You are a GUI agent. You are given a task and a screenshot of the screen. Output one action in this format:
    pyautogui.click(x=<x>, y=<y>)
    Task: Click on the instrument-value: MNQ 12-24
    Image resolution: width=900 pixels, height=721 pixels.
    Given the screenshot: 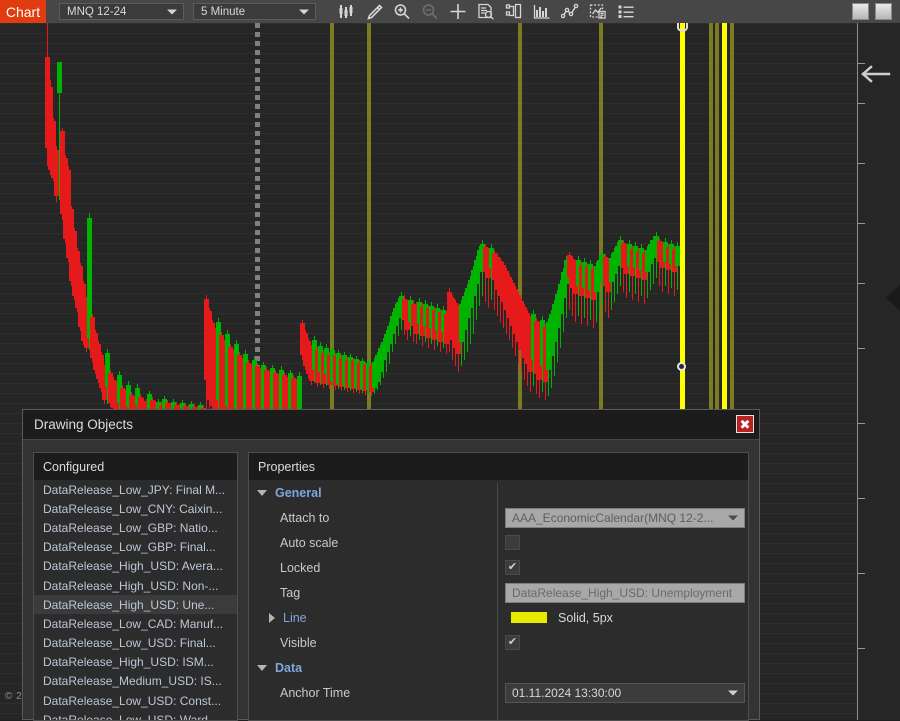 What is the action you would take?
    pyautogui.click(x=97, y=11)
    